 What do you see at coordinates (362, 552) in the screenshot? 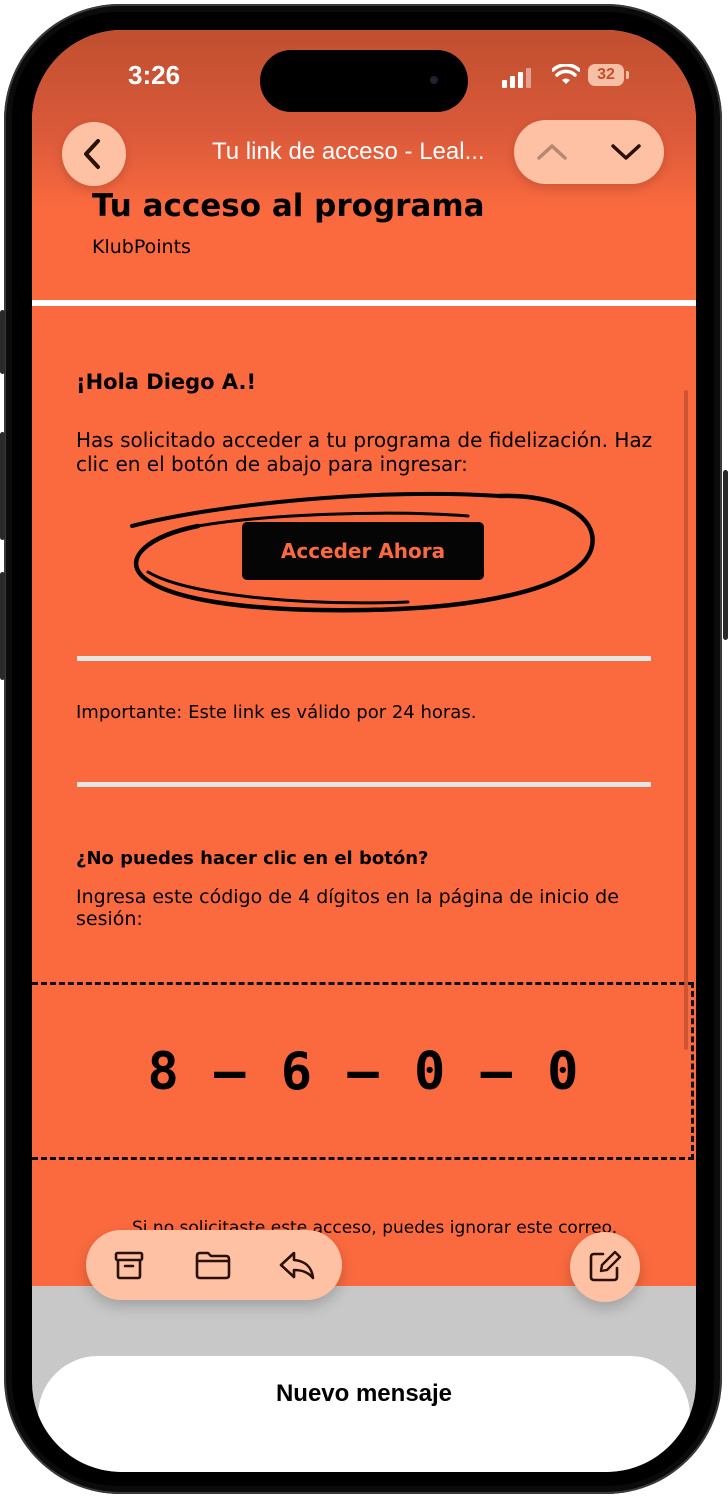
I see `hand-drawn-circle-annotation` at bounding box center [362, 552].